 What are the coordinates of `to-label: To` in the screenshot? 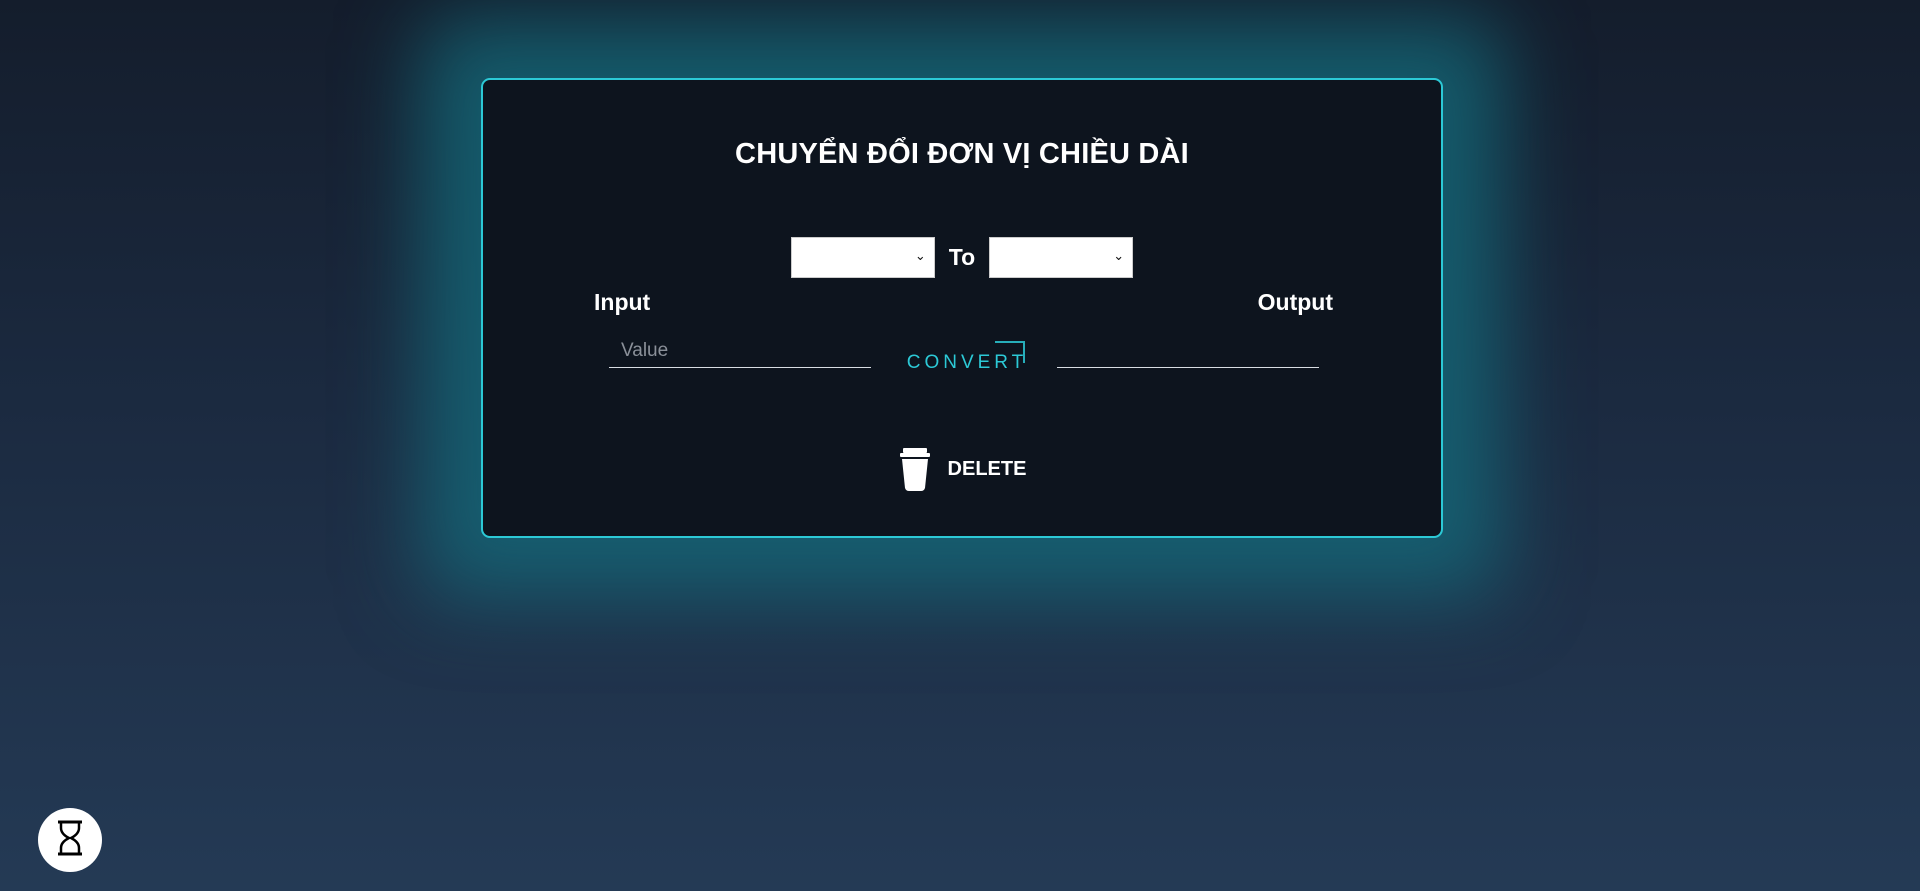 It's located at (962, 257).